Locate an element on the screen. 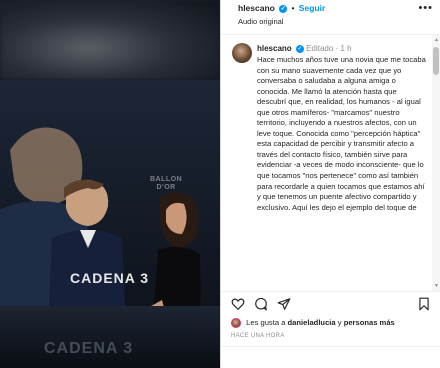 This screenshot has height=368, width=440. liker-avatar is located at coordinates (236, 323).